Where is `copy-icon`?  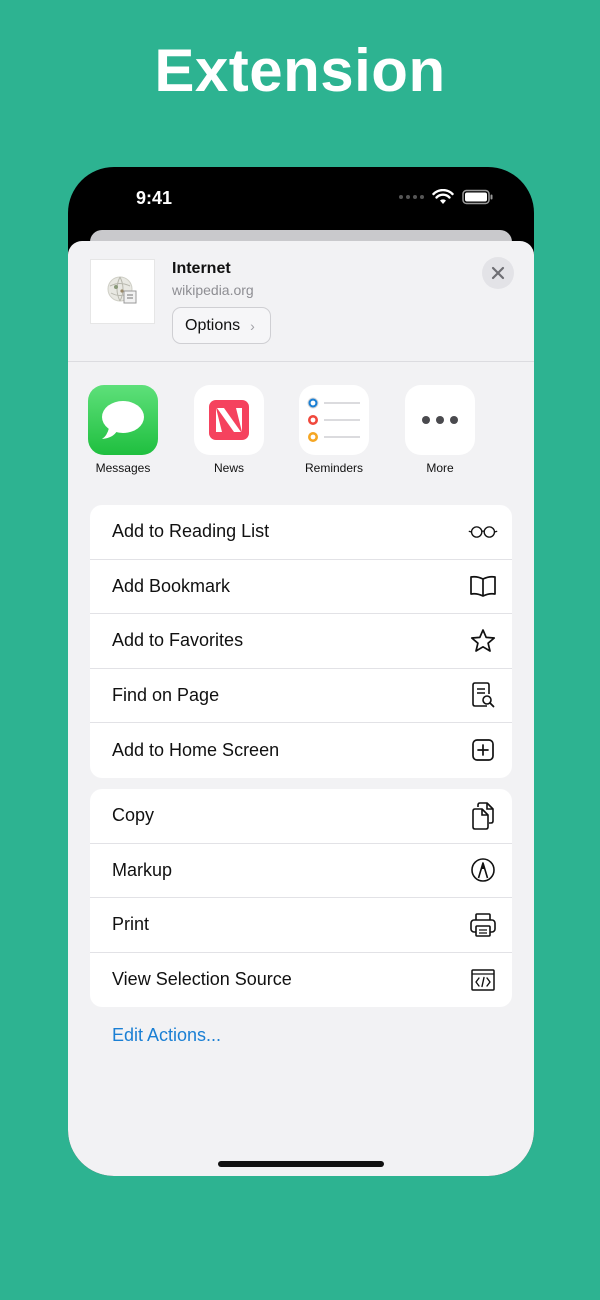
copy-icon is located at coordinates (483, 816).